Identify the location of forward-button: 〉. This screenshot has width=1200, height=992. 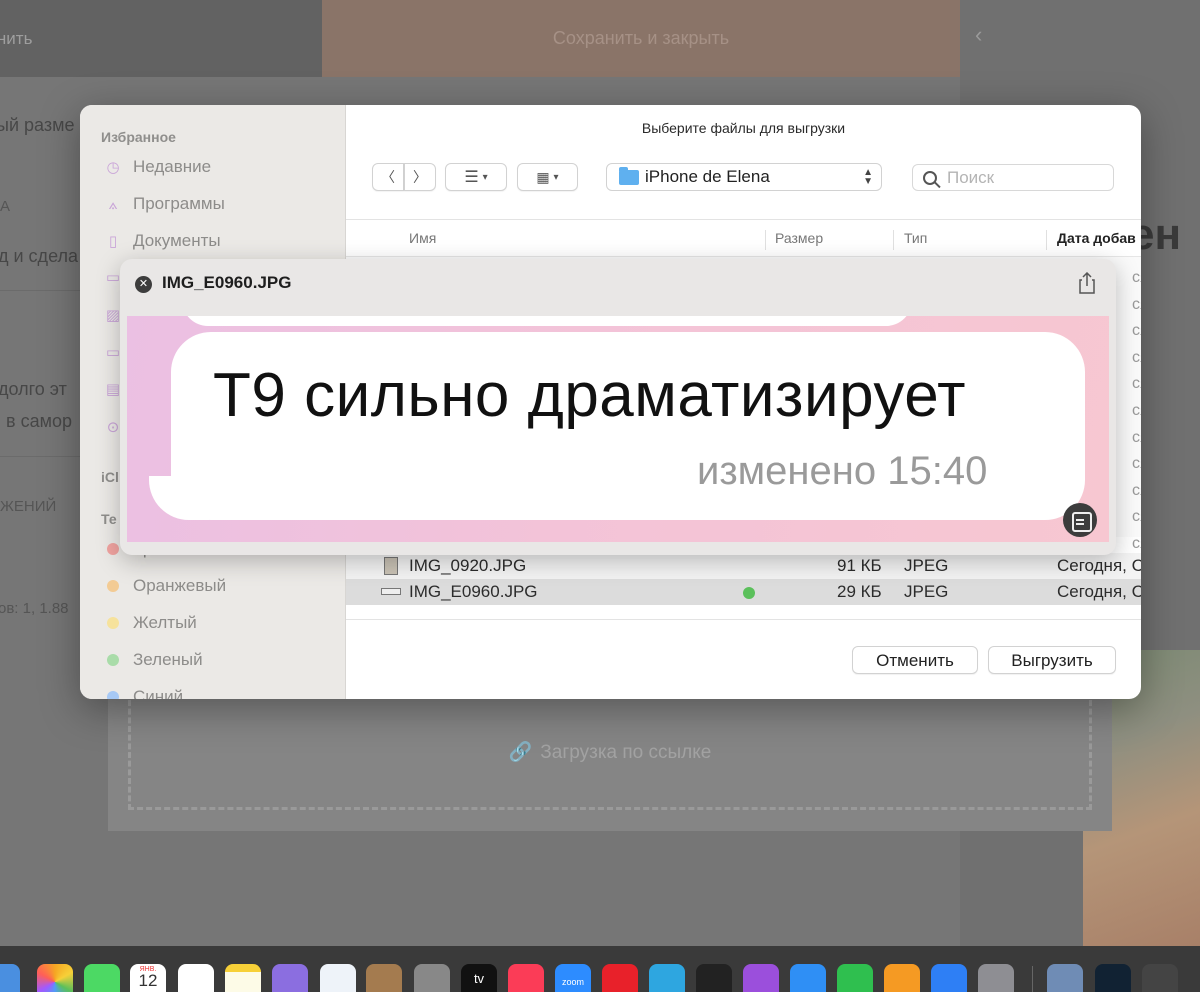
(420, 177).